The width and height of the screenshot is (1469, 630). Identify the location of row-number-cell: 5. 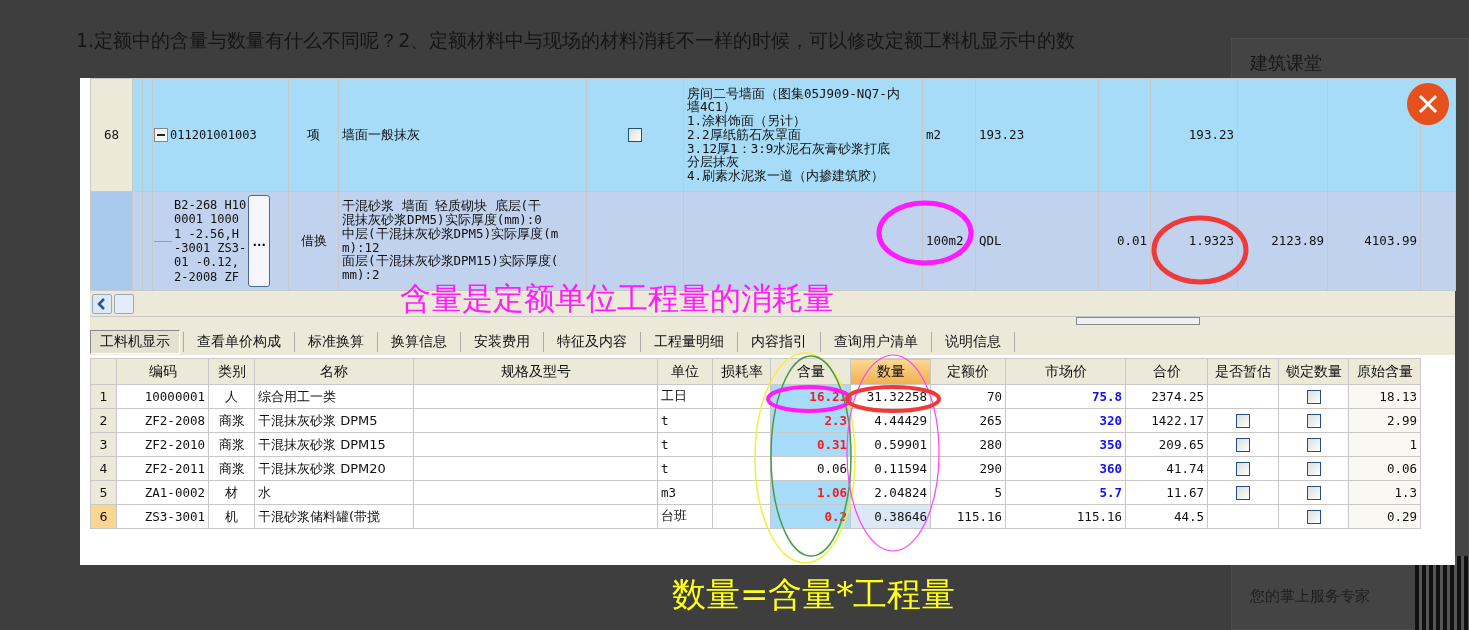
(103, 492).